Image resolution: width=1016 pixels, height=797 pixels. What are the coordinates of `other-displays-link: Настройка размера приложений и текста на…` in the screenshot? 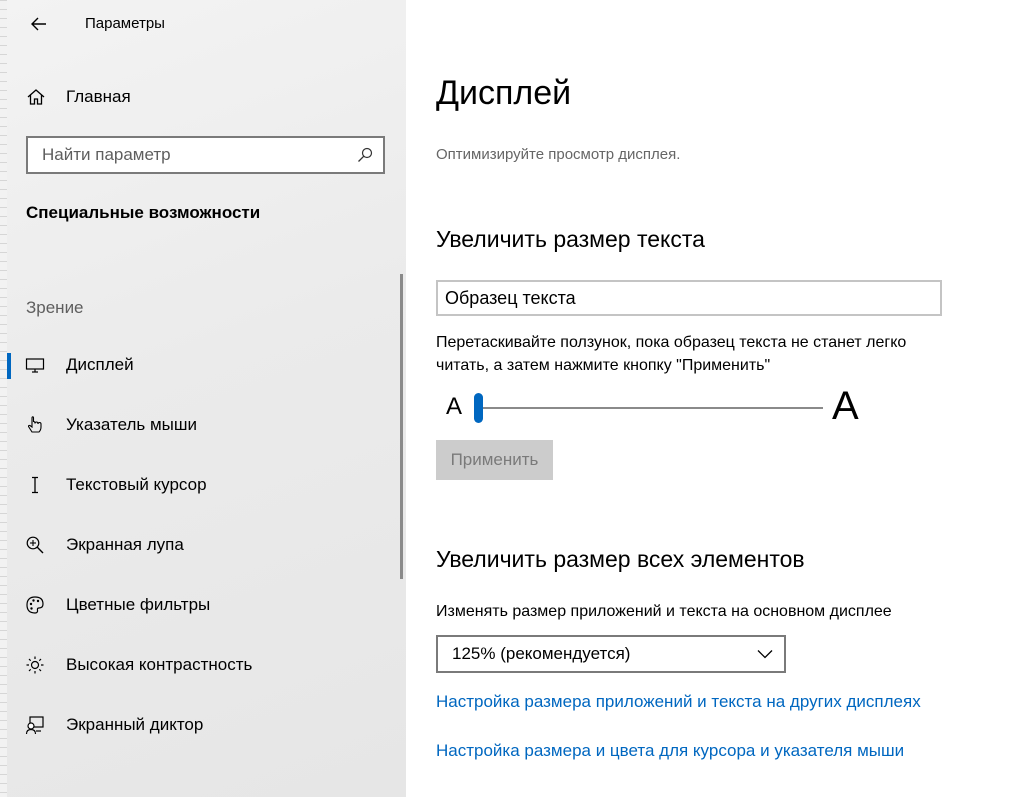 It's located at (678, 702).